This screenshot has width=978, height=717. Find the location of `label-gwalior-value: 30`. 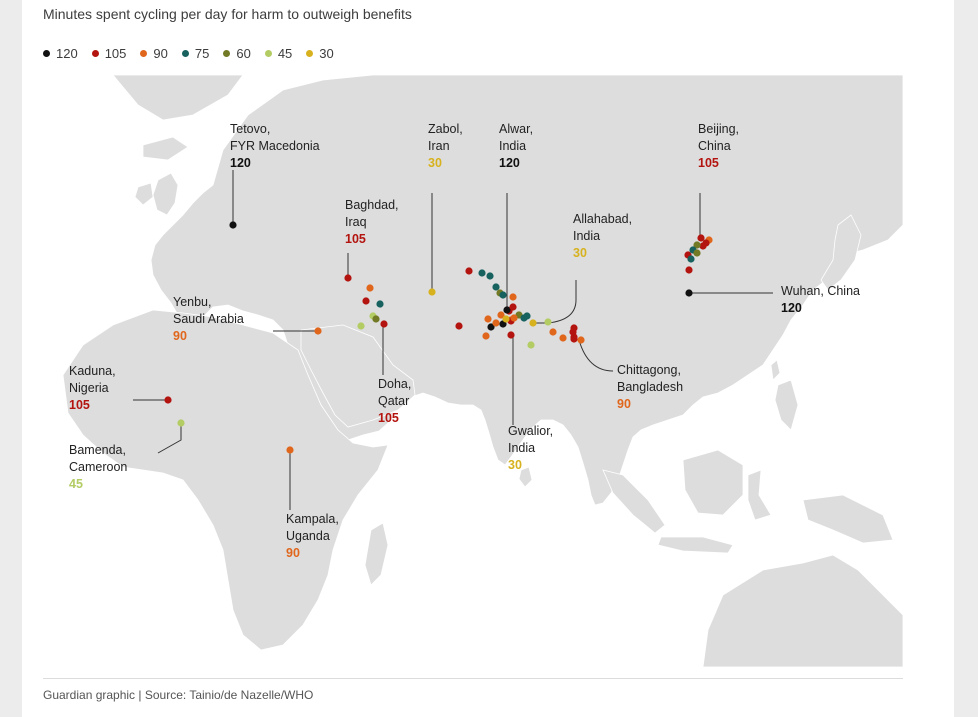

label-gwalior-value: 30 is located at coordinates (515, 465).